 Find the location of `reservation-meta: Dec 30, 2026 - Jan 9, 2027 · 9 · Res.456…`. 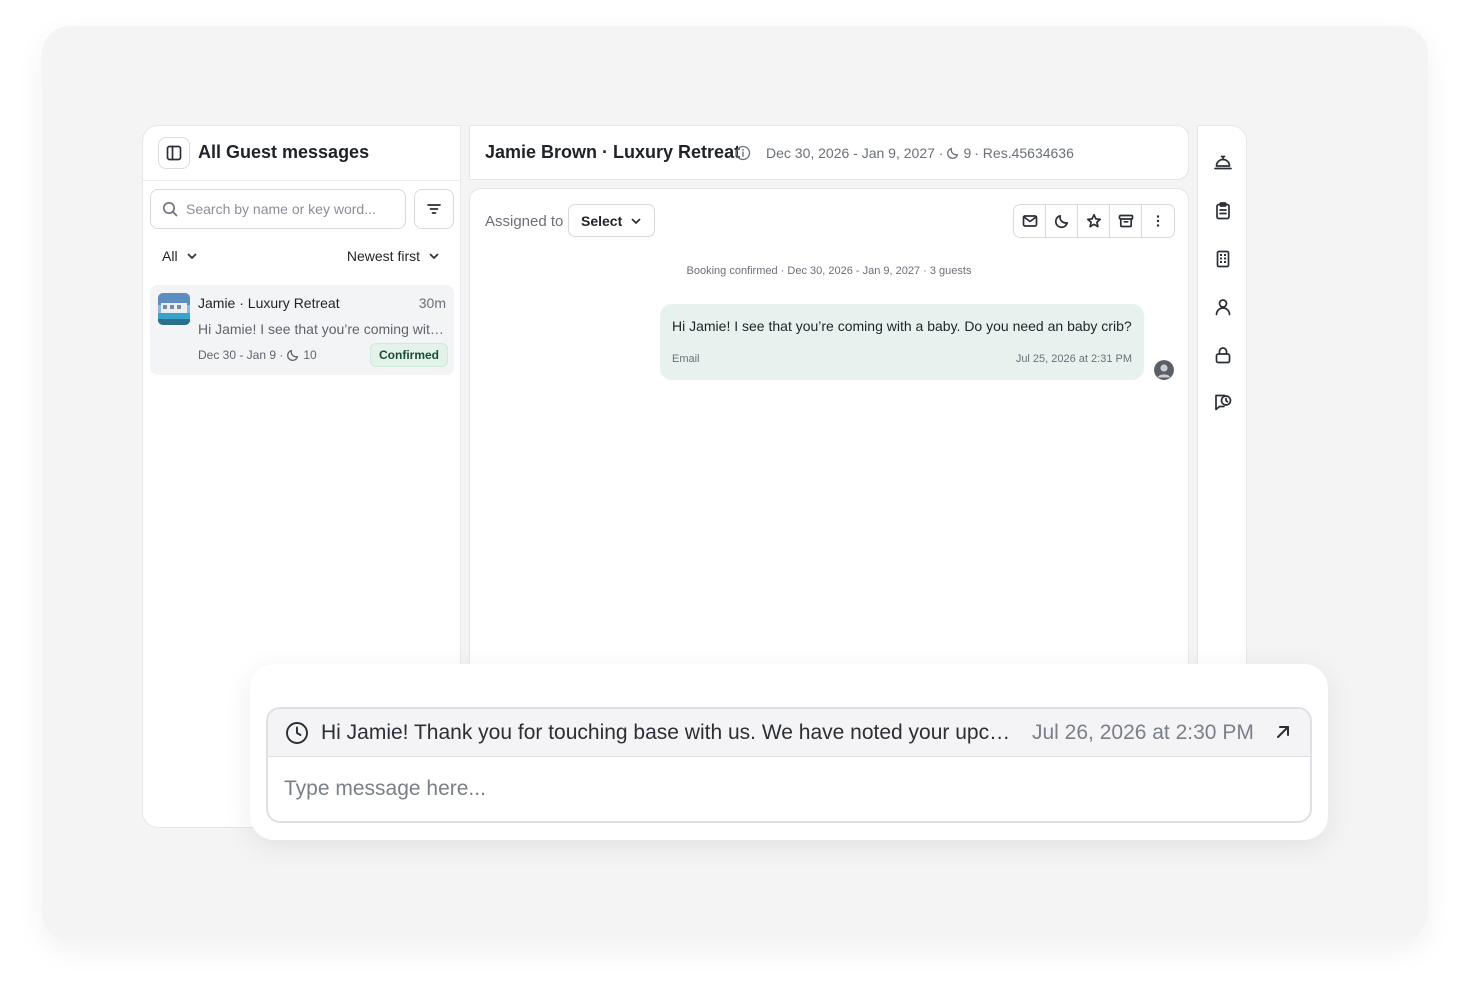

reservation-meta: Dec 30, 2026 - Jan 9, 2027 · 9 · Res.456… is located at coordinates (920, 153).